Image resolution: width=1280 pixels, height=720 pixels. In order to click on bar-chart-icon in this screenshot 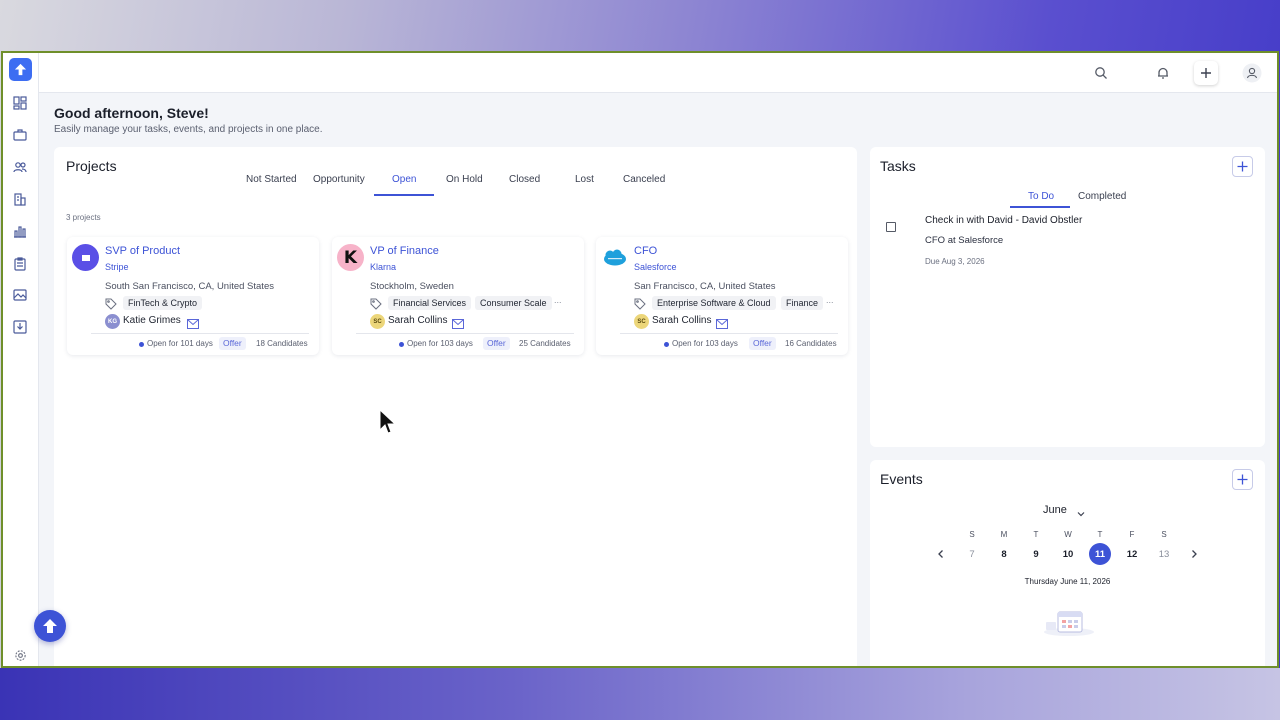, I will do `click(20, 231)`.